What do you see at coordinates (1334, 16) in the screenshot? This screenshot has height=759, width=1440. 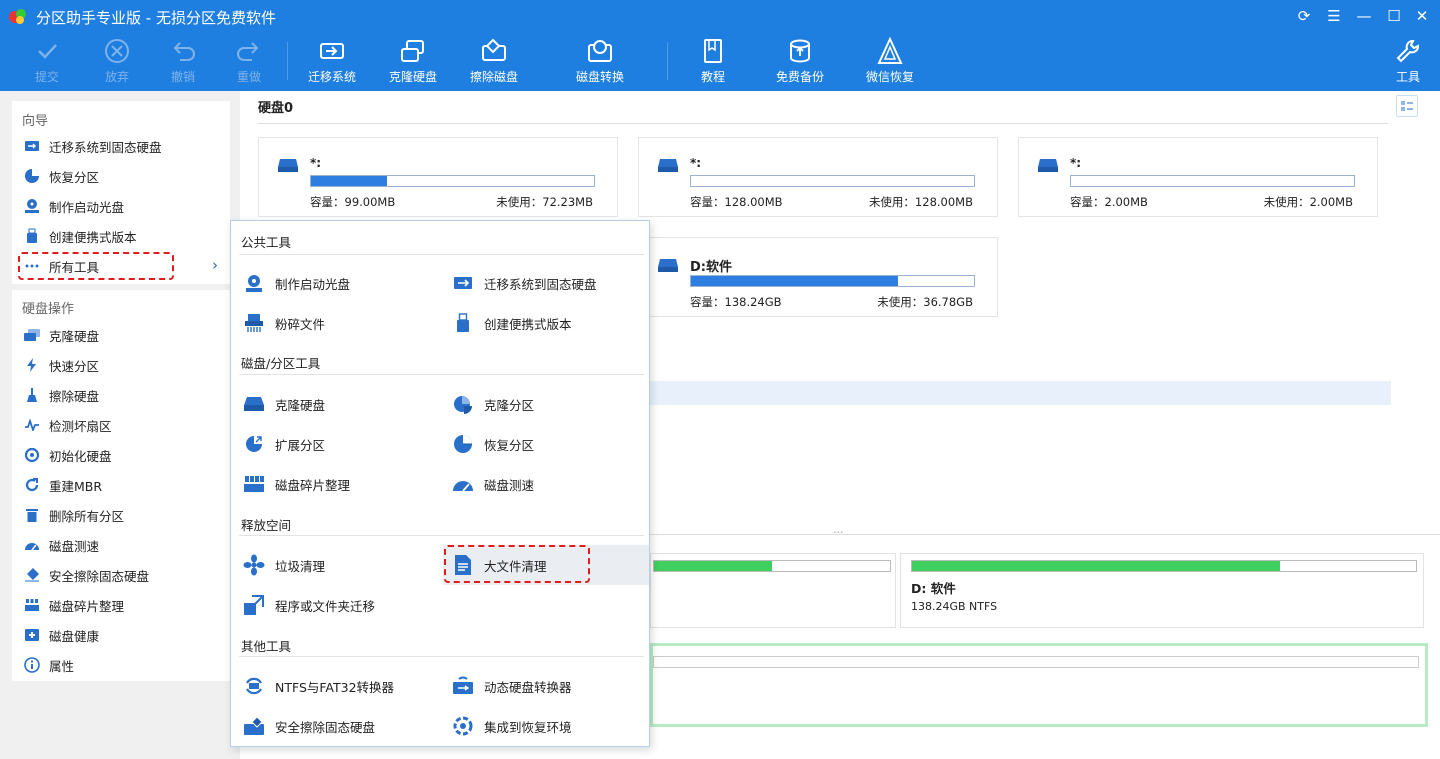 I see `menu-icon: ☰` at bounding box center [1334, 16].